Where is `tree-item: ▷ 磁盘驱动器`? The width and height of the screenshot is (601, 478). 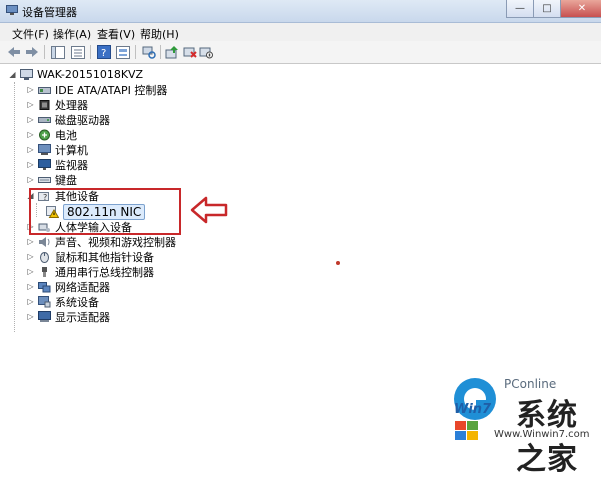
tree-item: ▷ 磁盘驱动器 is located at coordinates (68, 119).